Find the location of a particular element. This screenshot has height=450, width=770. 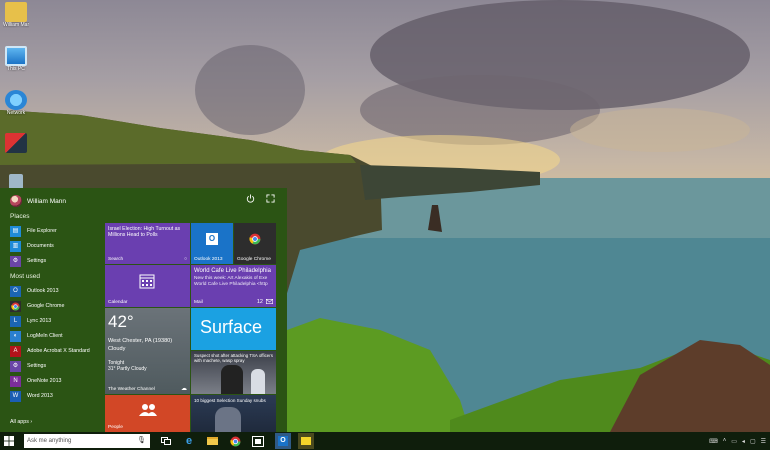

expand-button is located at coordinates (270, 200).